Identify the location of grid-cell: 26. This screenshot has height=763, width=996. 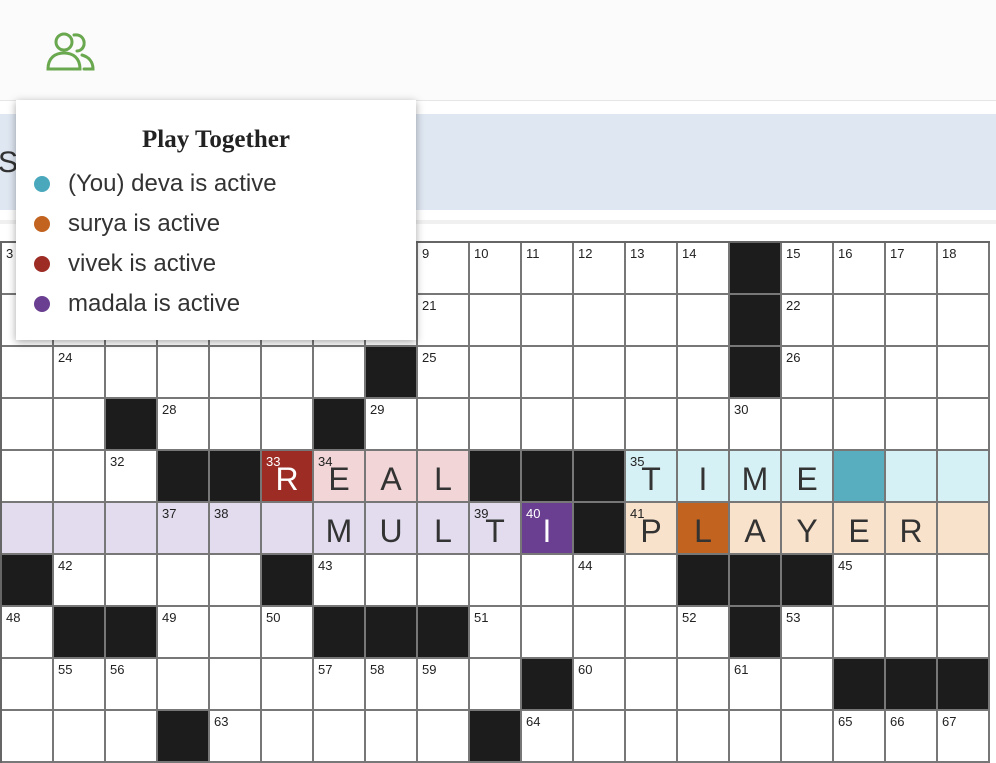
(808, 373).